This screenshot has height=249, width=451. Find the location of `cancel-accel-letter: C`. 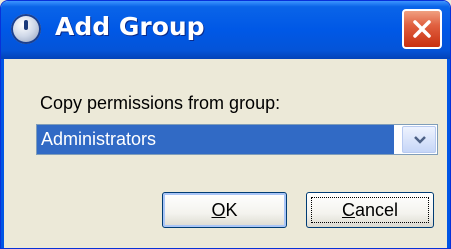

cancel-accel-letter: C is located at coordinates (348, 209).